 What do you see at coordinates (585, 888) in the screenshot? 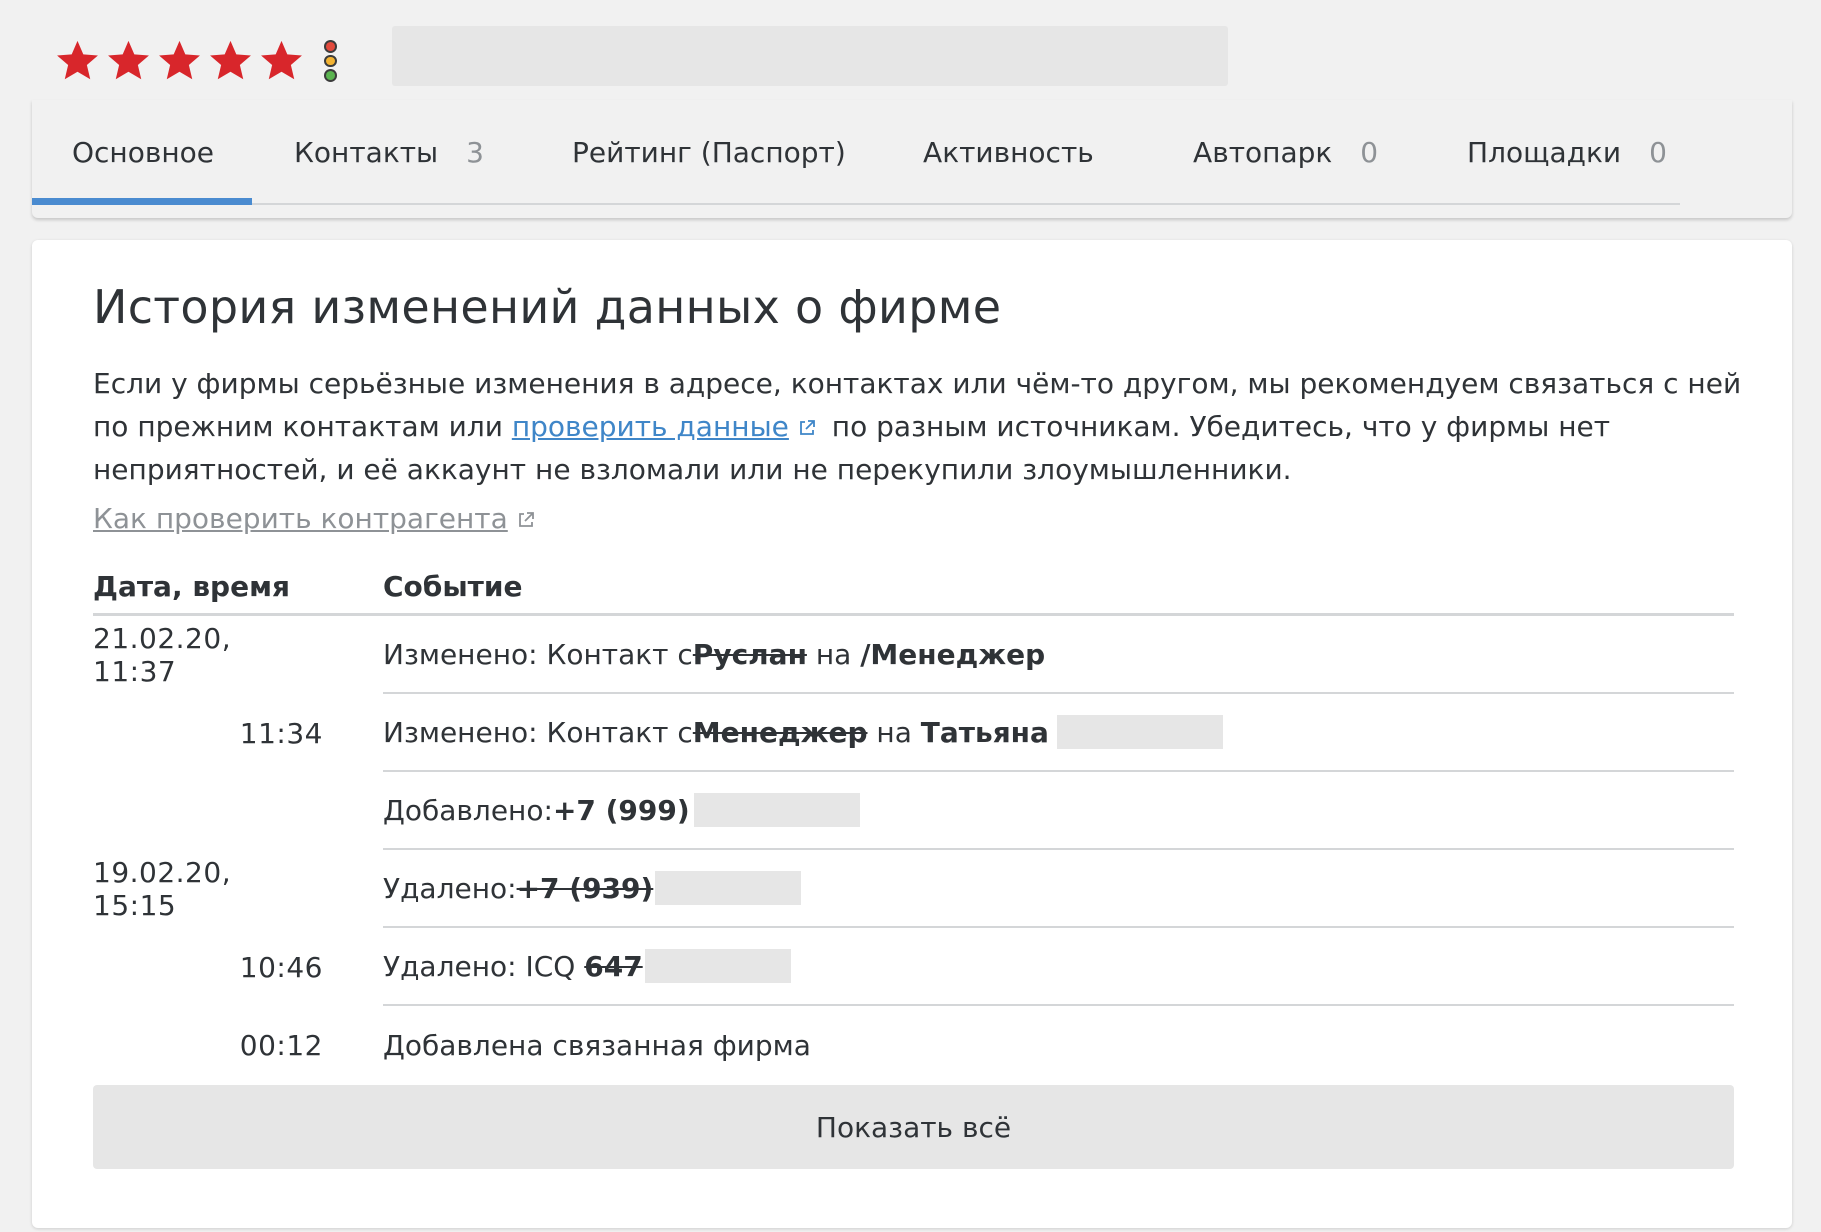
I see `event-old-value: +7 (939)` at bounding box center [585, 888].